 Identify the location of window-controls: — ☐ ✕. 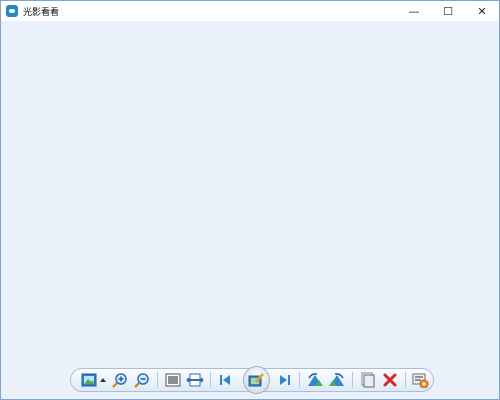
(448, 11).